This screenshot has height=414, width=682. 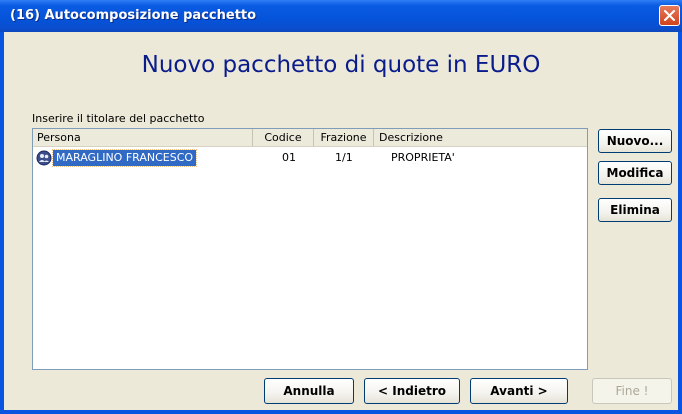 I want to click on title-bar: (16) Autocomposizione pacchetto, so click(x=341, y=16).